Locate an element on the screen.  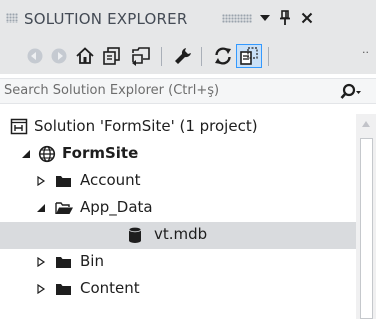
wrench-icon is located at coordinates (183, 56).